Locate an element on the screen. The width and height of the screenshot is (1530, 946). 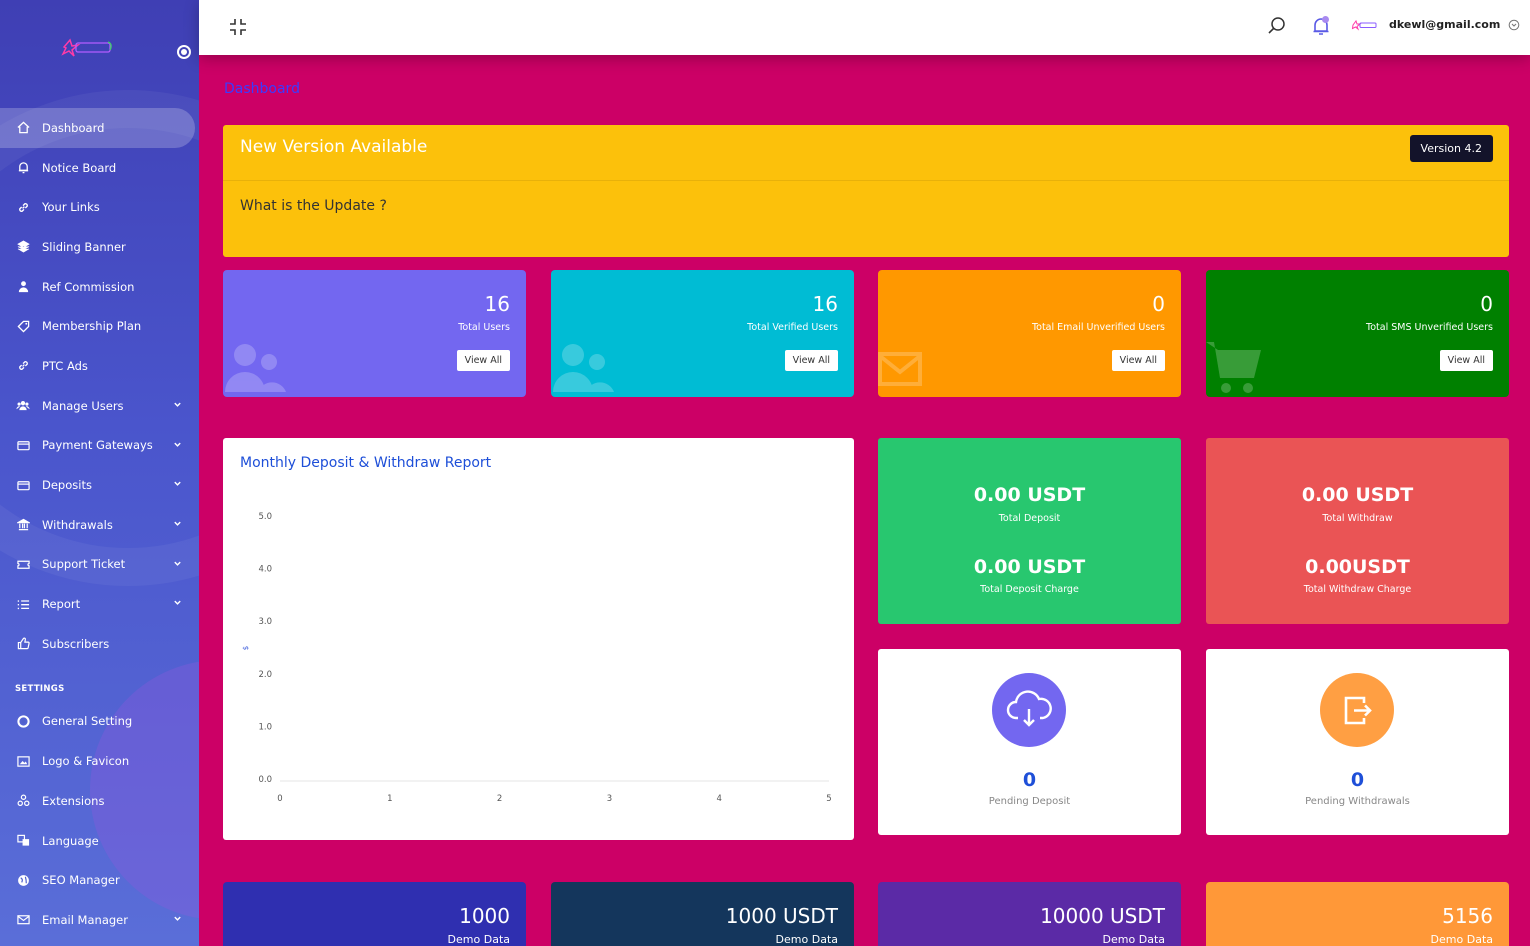
sidebar-item-report: Report is located at coordinates (99, 604).